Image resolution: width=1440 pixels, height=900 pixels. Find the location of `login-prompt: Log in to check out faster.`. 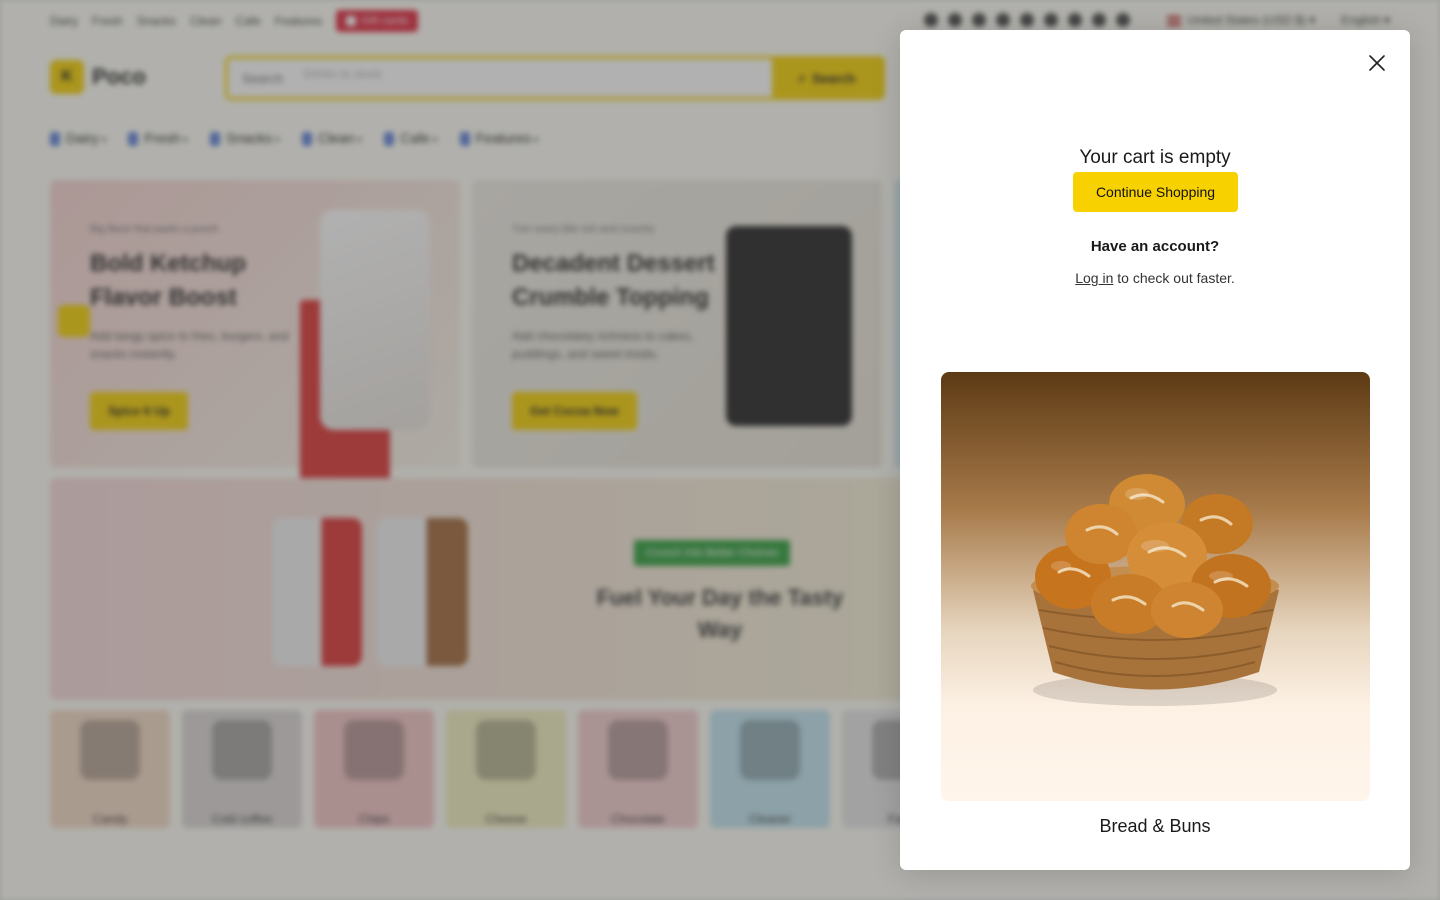

login-prompt: Log in to check out faster. is located at coordinates (1155, 278).